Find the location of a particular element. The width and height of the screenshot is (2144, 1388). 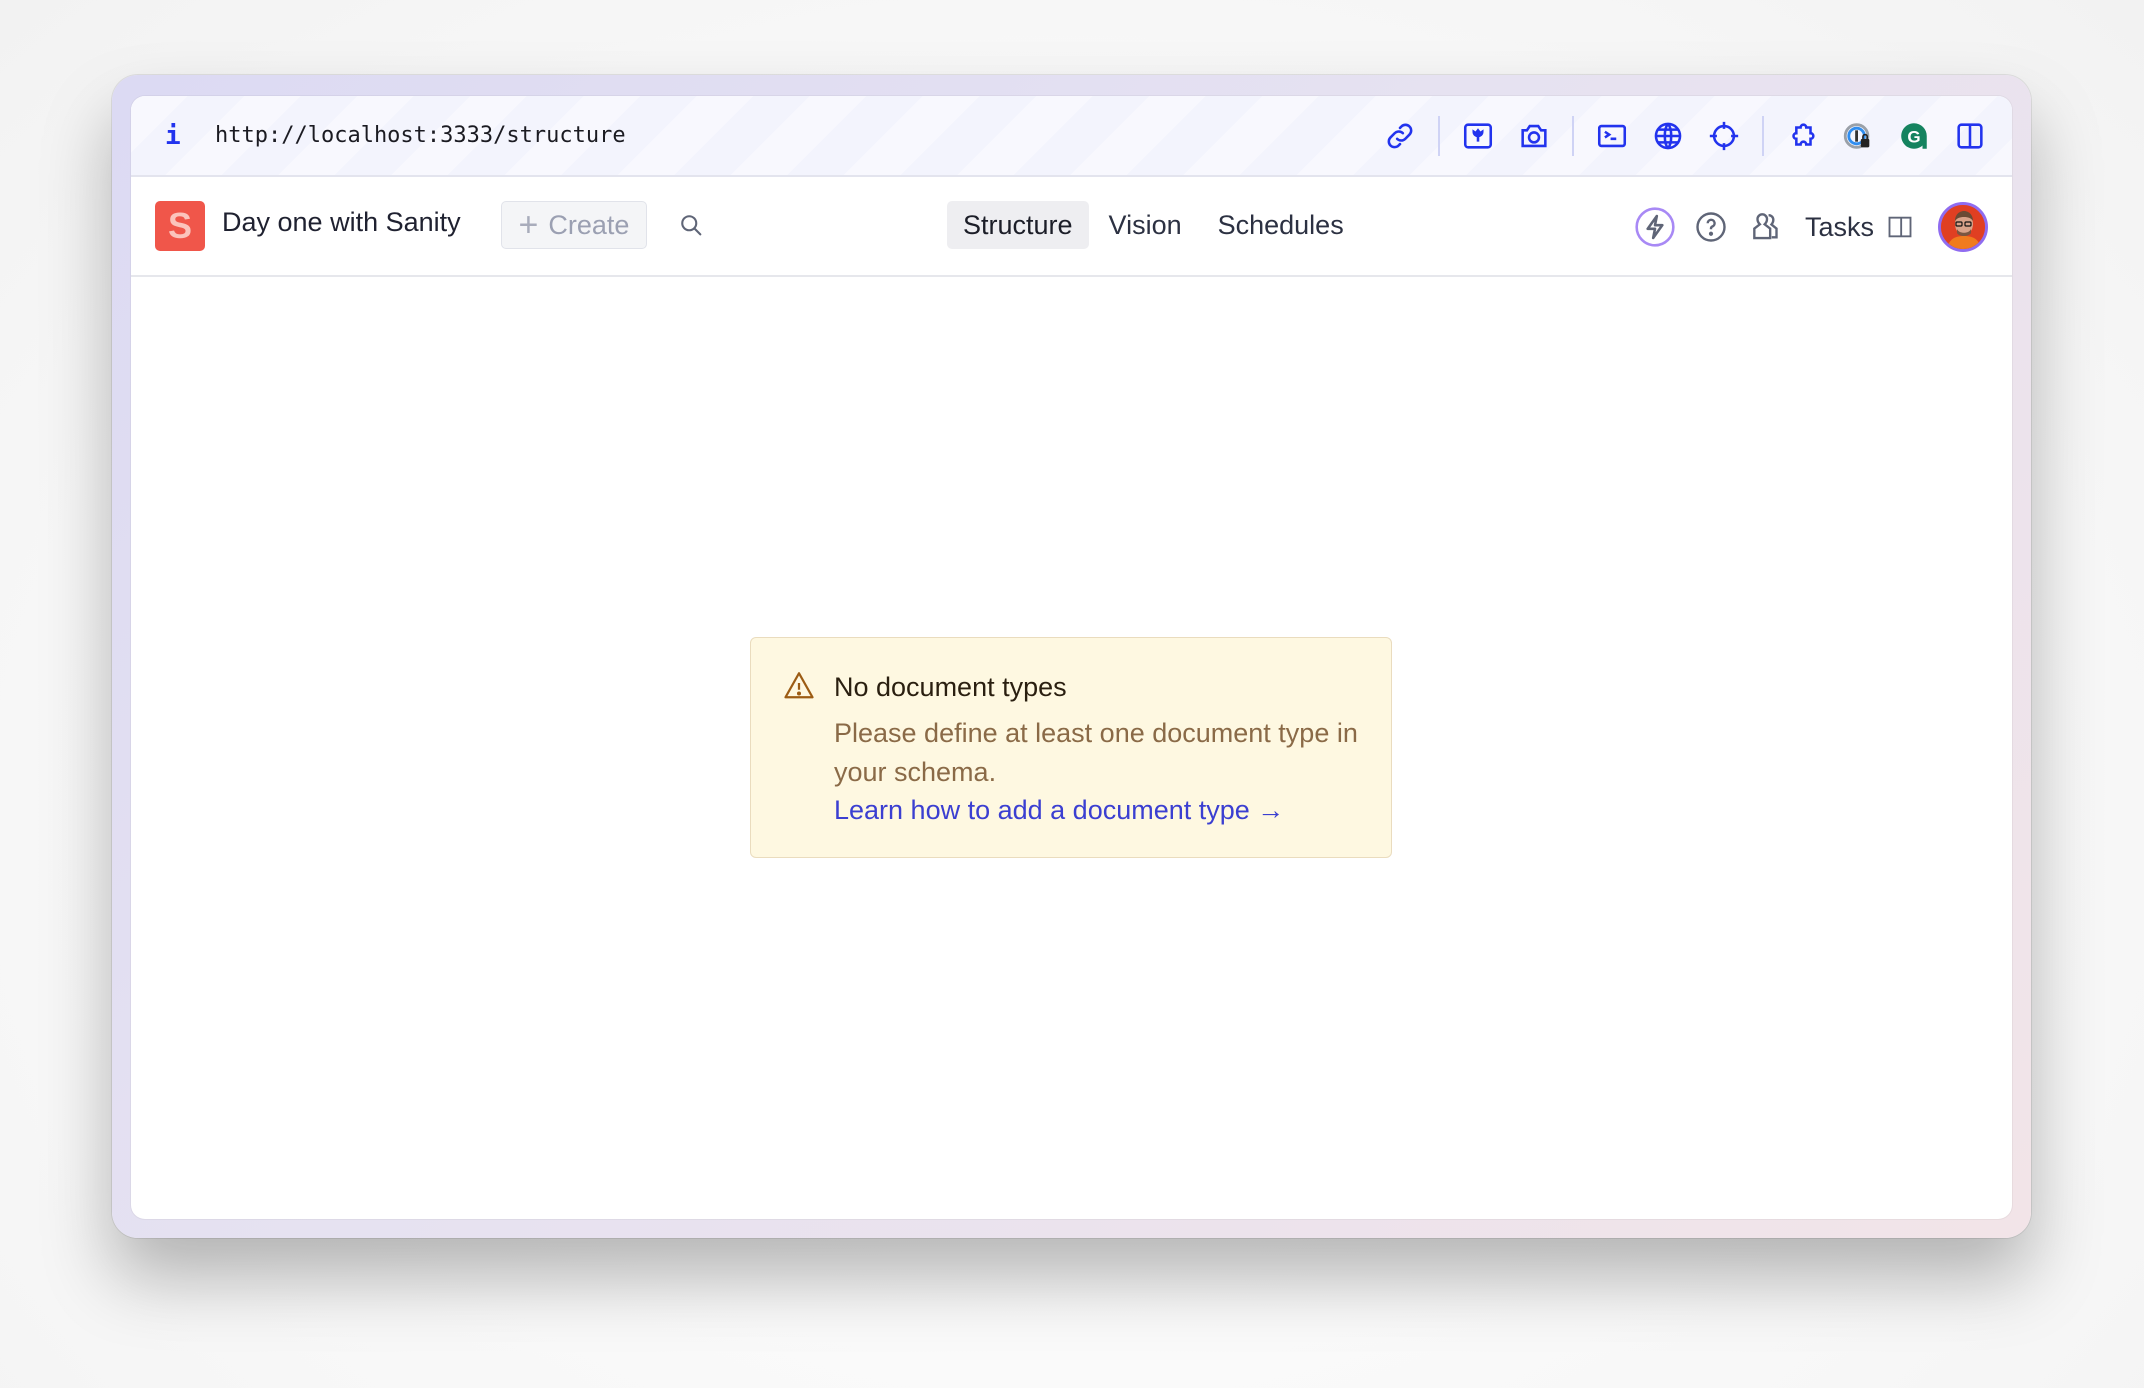

plus-icon: + is located at coordinates (528, 225).